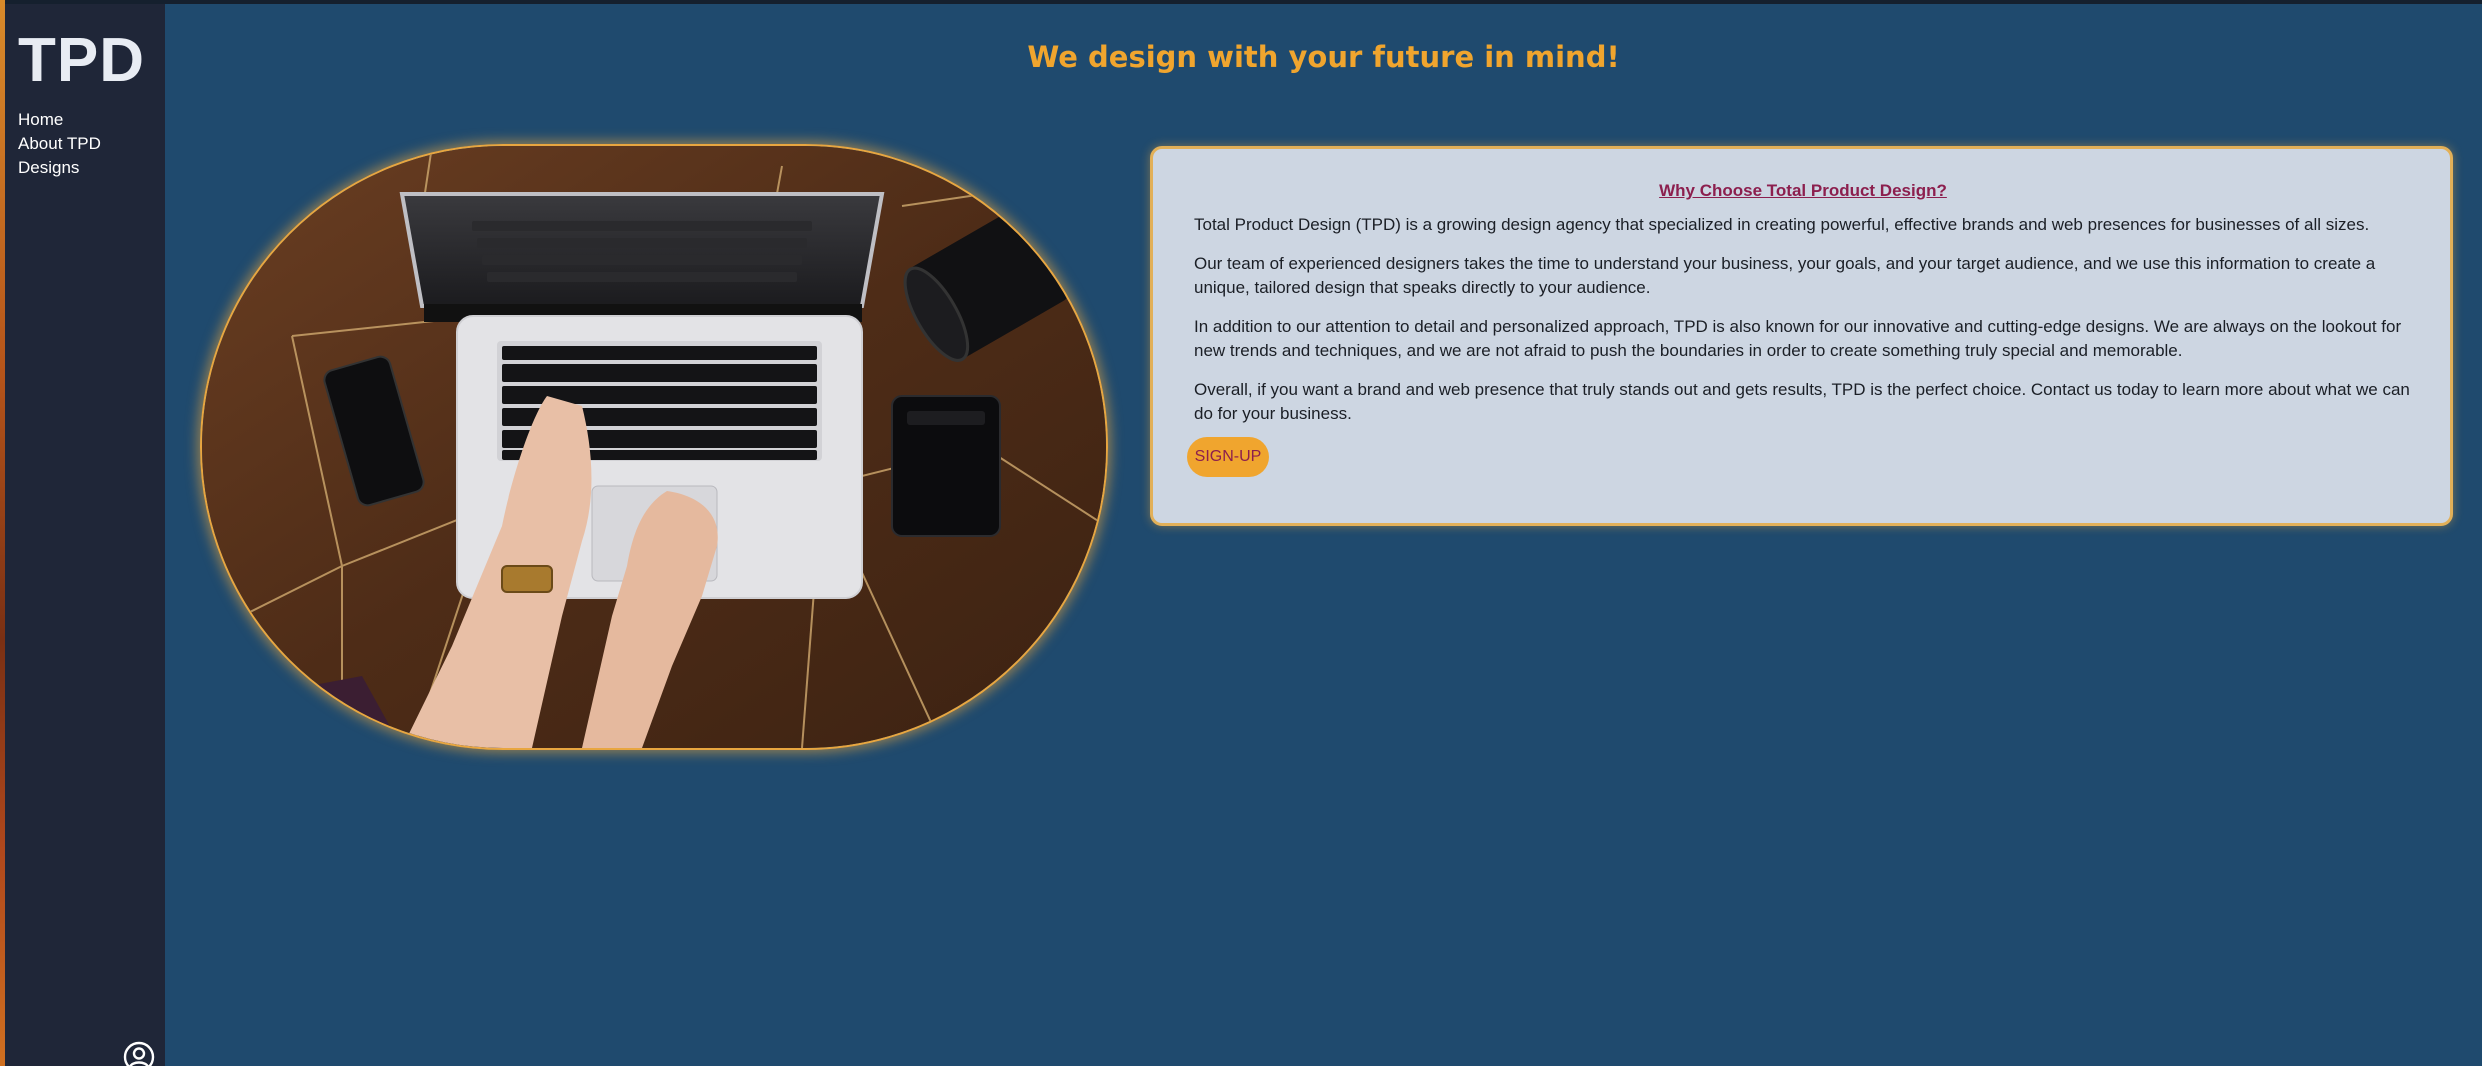  What do you see at coordinates (59, 168) in the screenshot?
I see `nav-link-designs: Designs` at bounding box center [59, 168].